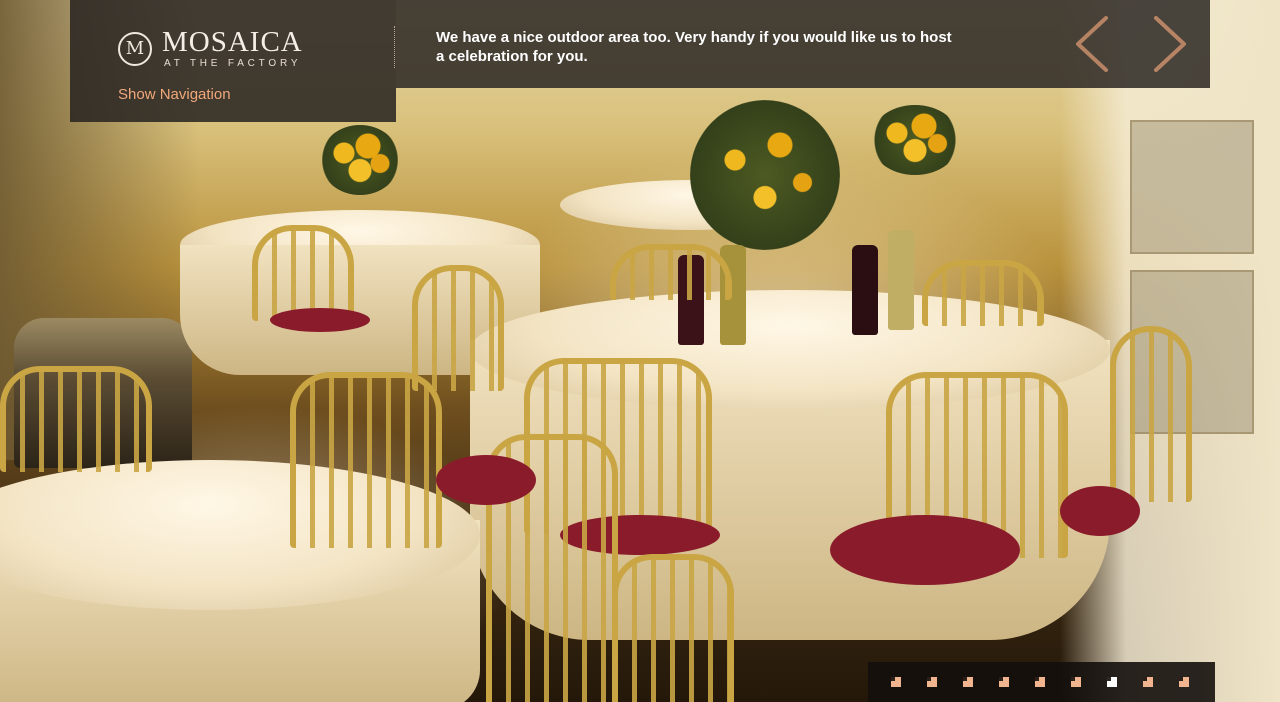 The height and width of the screenshot is (702, 1280). I want to click on header-divider, so click(395, 47).